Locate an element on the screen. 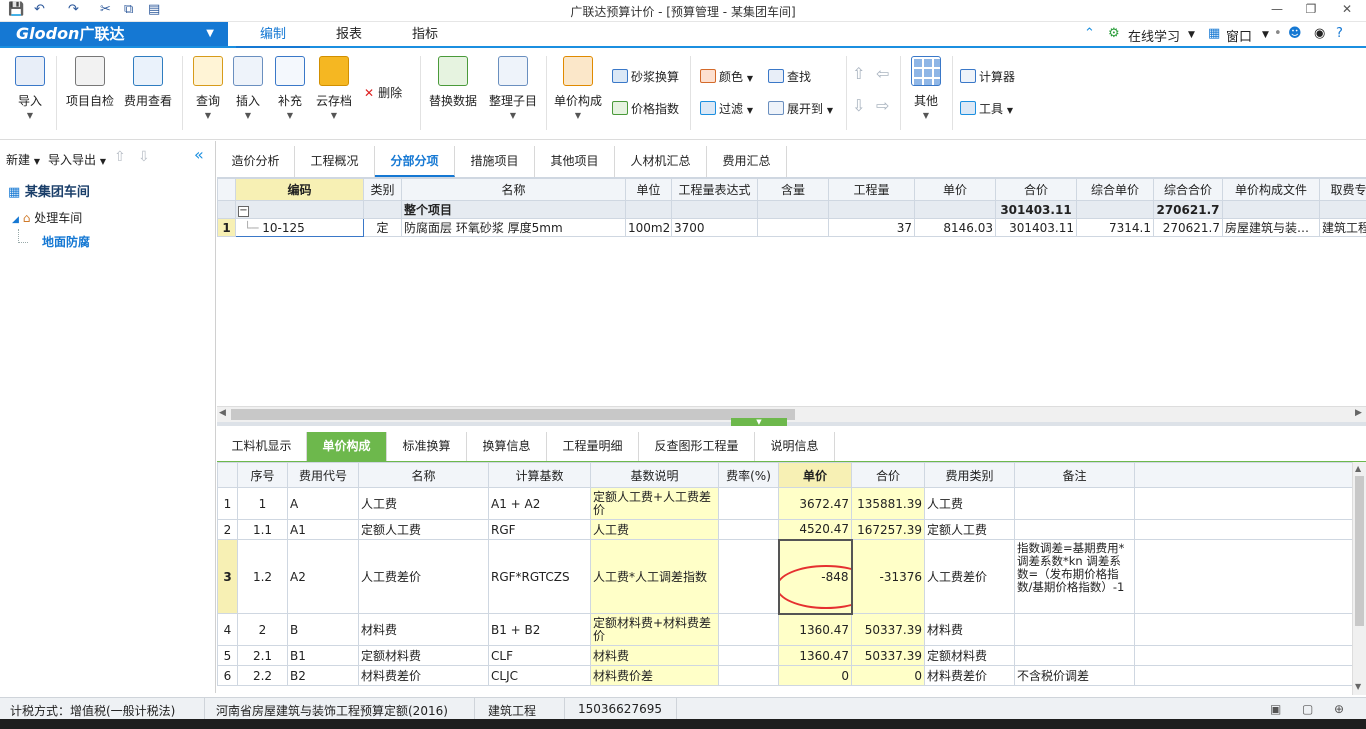 Image resolution: width=1366 pixels, height=729 pixels. tab-quantity-detail: 工程量明细 is located at coordinates (593, 446).